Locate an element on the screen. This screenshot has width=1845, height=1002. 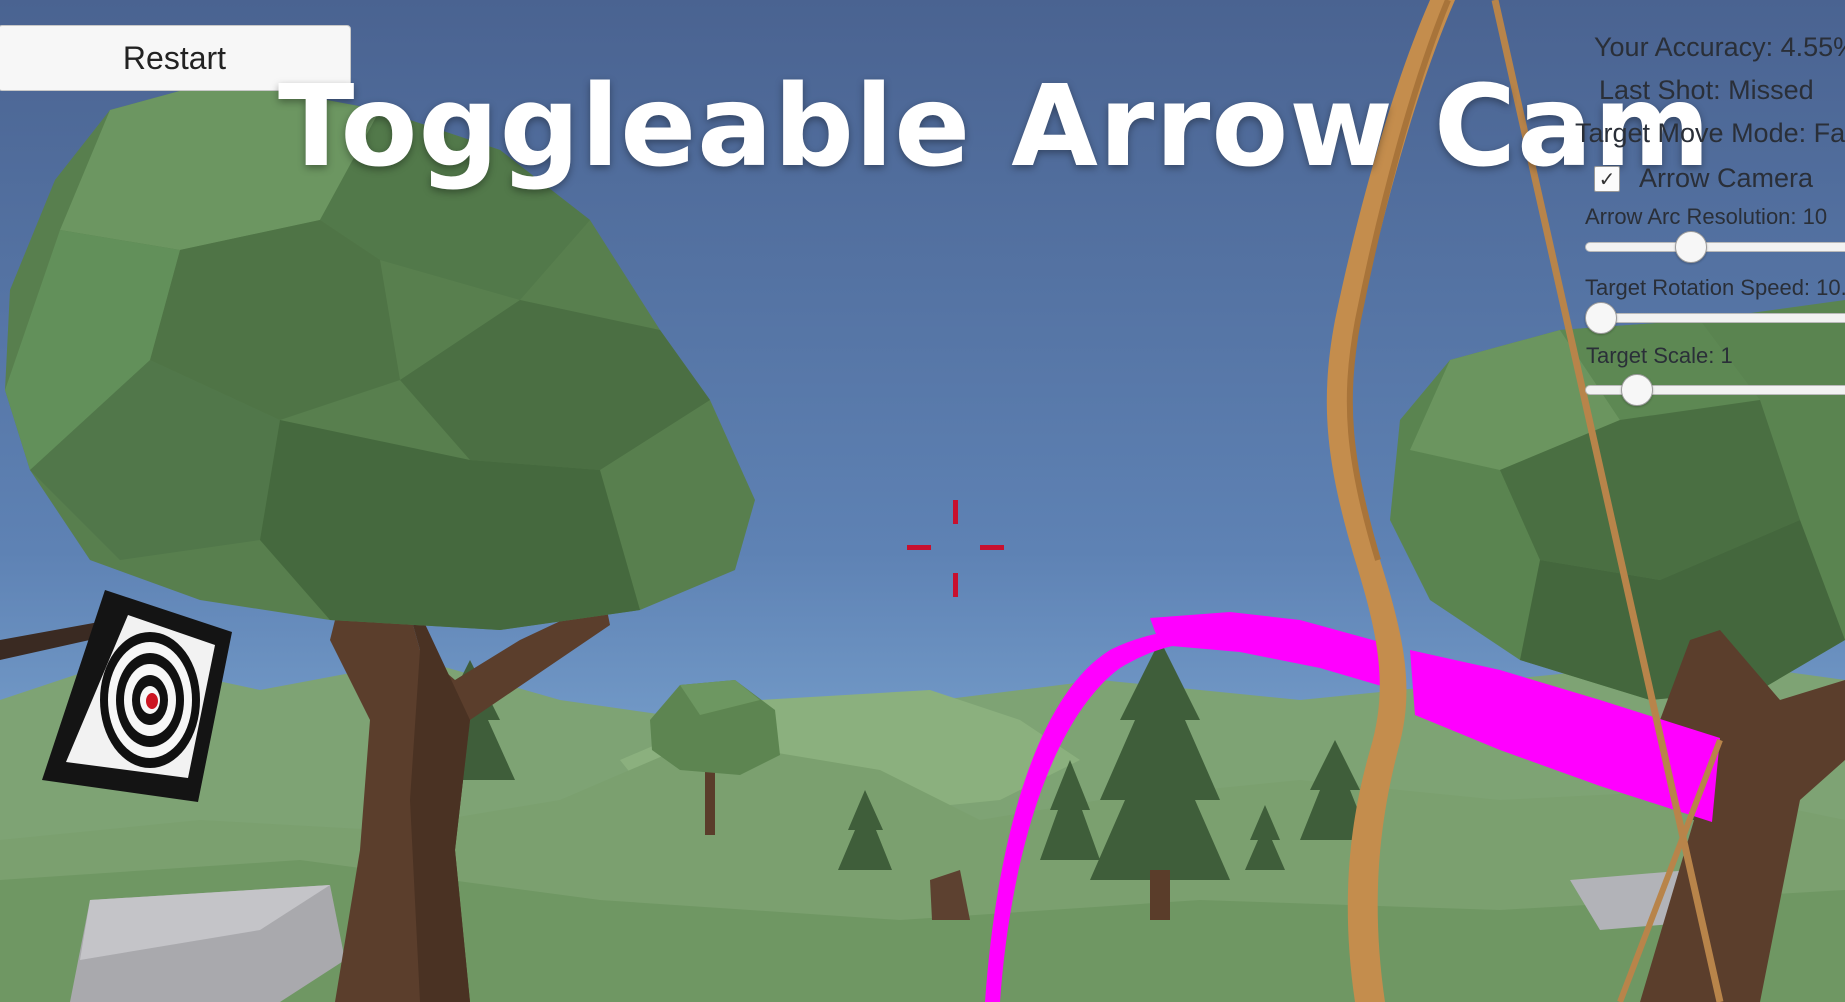
arrow-camera-label: Arrow Camera is located at coordinates (1726, 178).